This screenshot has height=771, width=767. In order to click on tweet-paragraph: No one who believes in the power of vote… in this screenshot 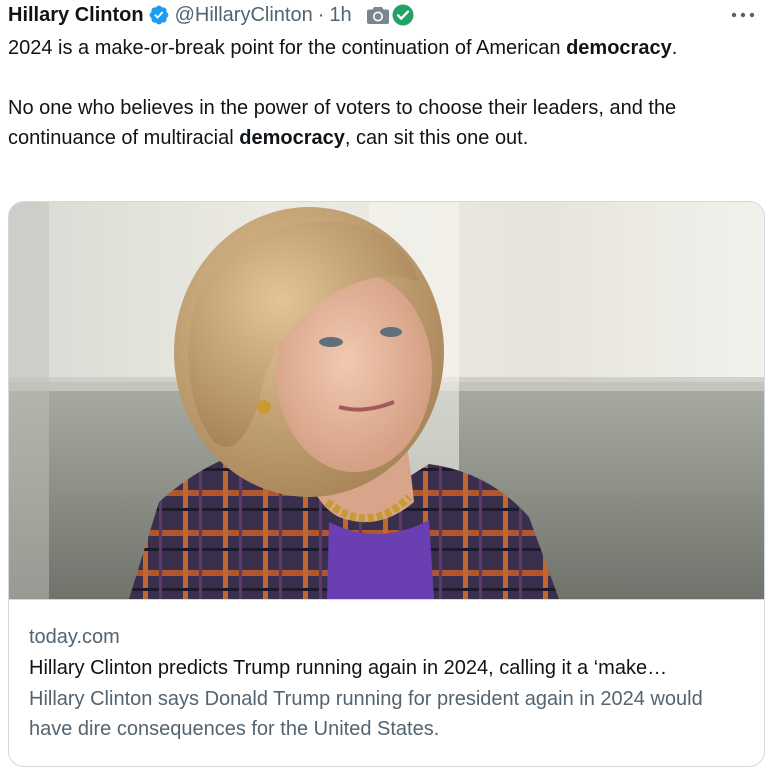, I will do `click(385, 123)`.